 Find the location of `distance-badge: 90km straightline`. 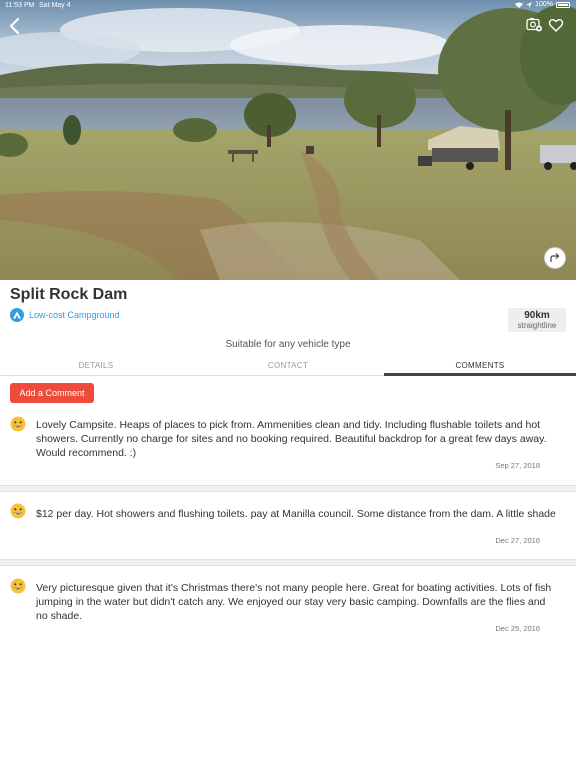

distance-badge: 90km straightline is located at coordinates (537, 320).